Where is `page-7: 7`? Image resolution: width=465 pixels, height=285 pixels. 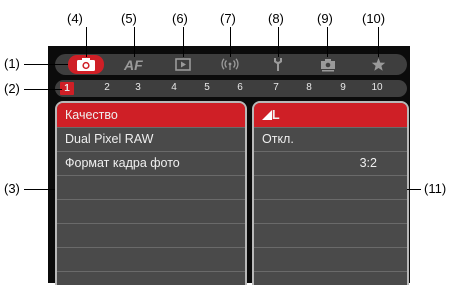
page-7: 7 is located at coordinates (276, 87).